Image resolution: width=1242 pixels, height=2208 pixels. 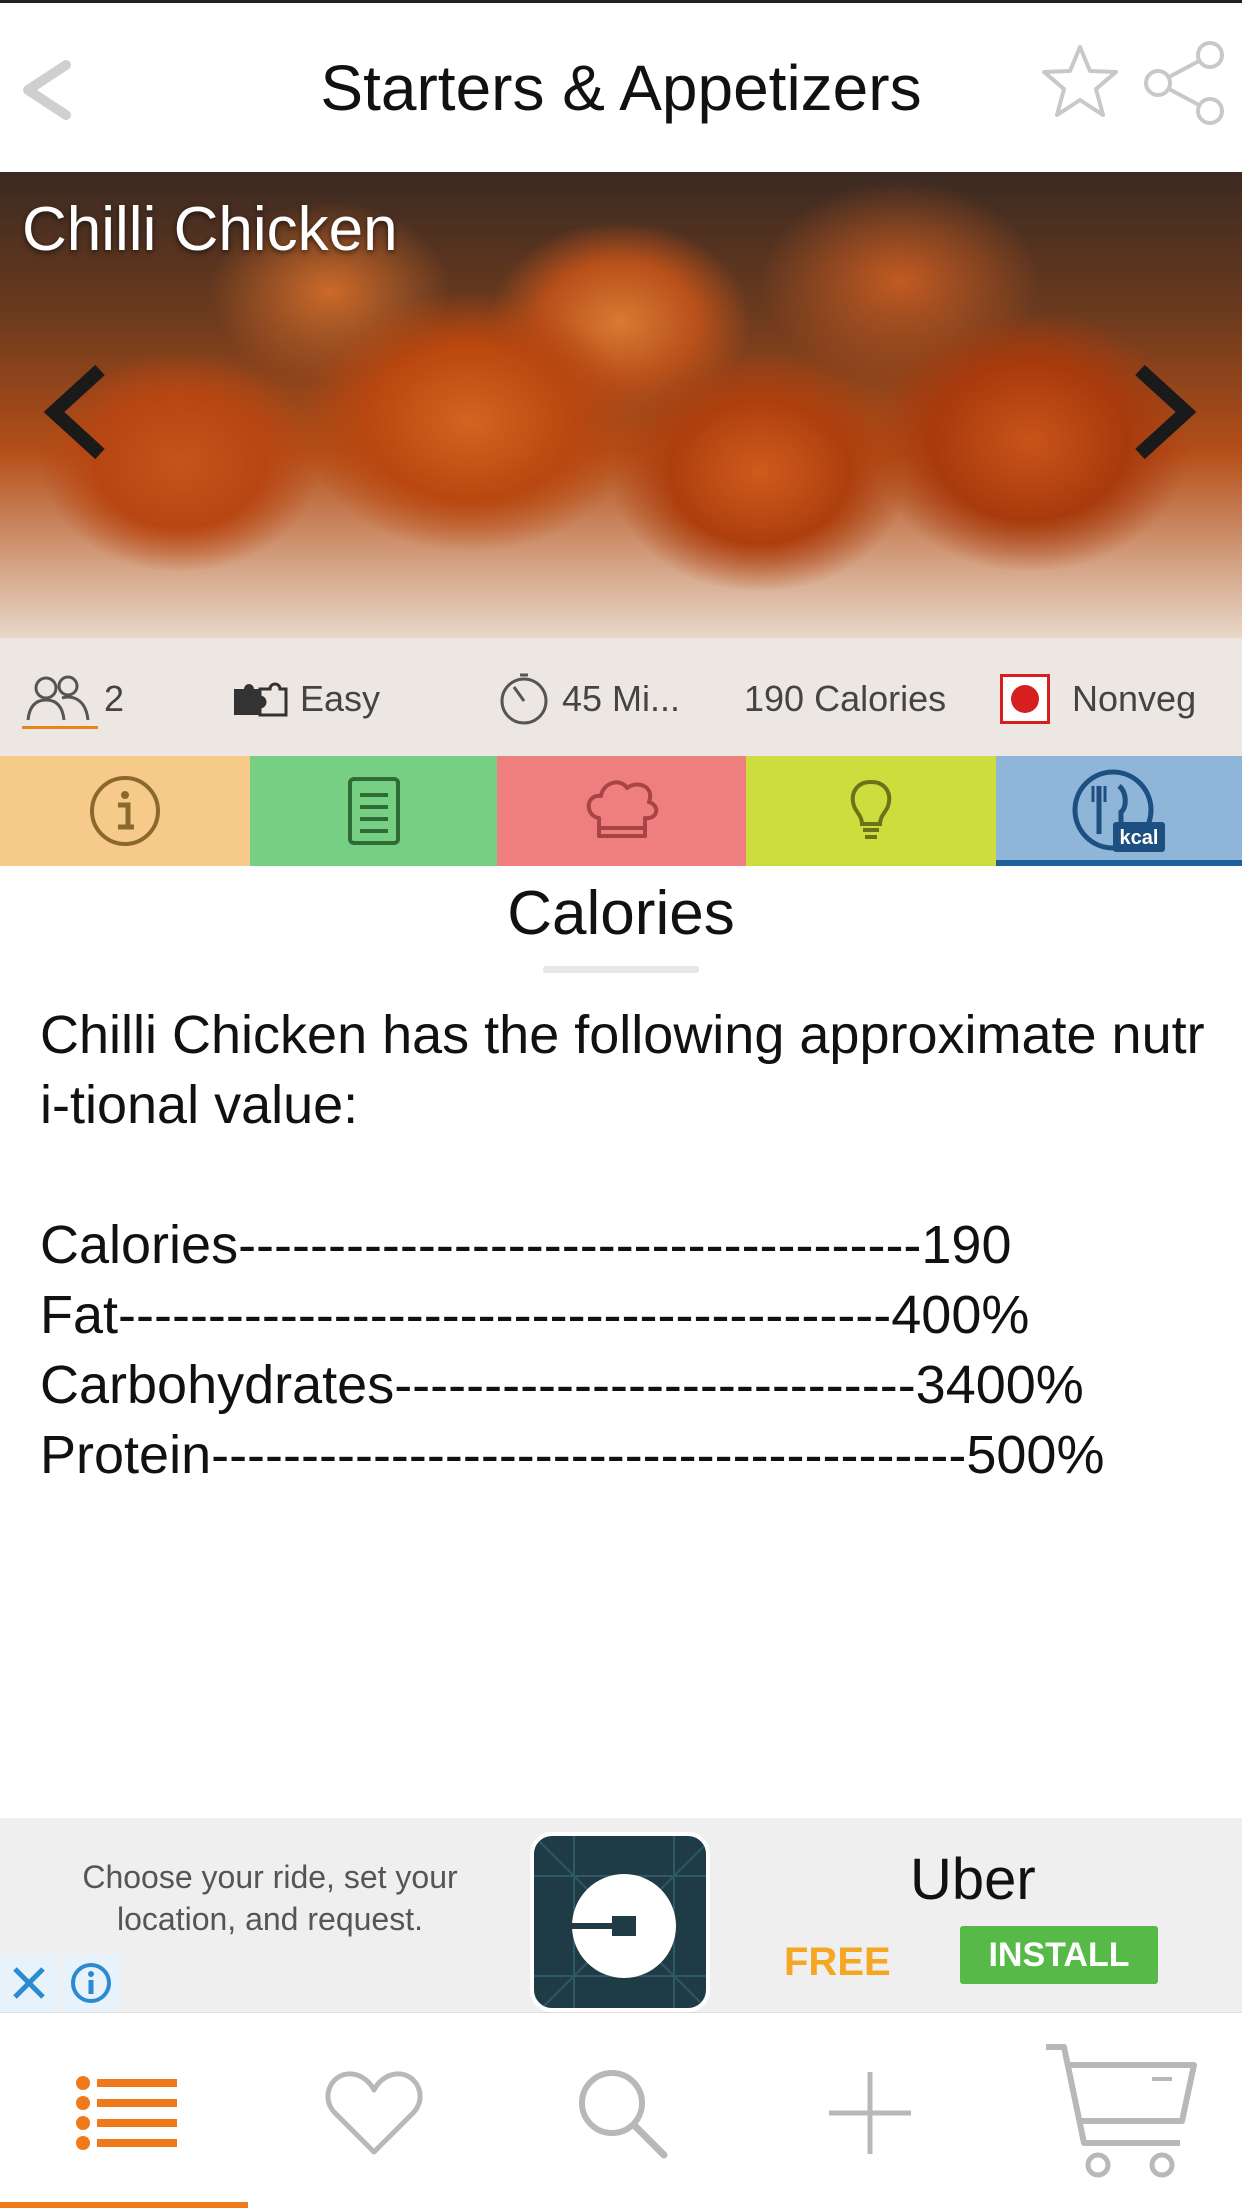 I want to click on cart-icon, so click(x=1122, y=2111).